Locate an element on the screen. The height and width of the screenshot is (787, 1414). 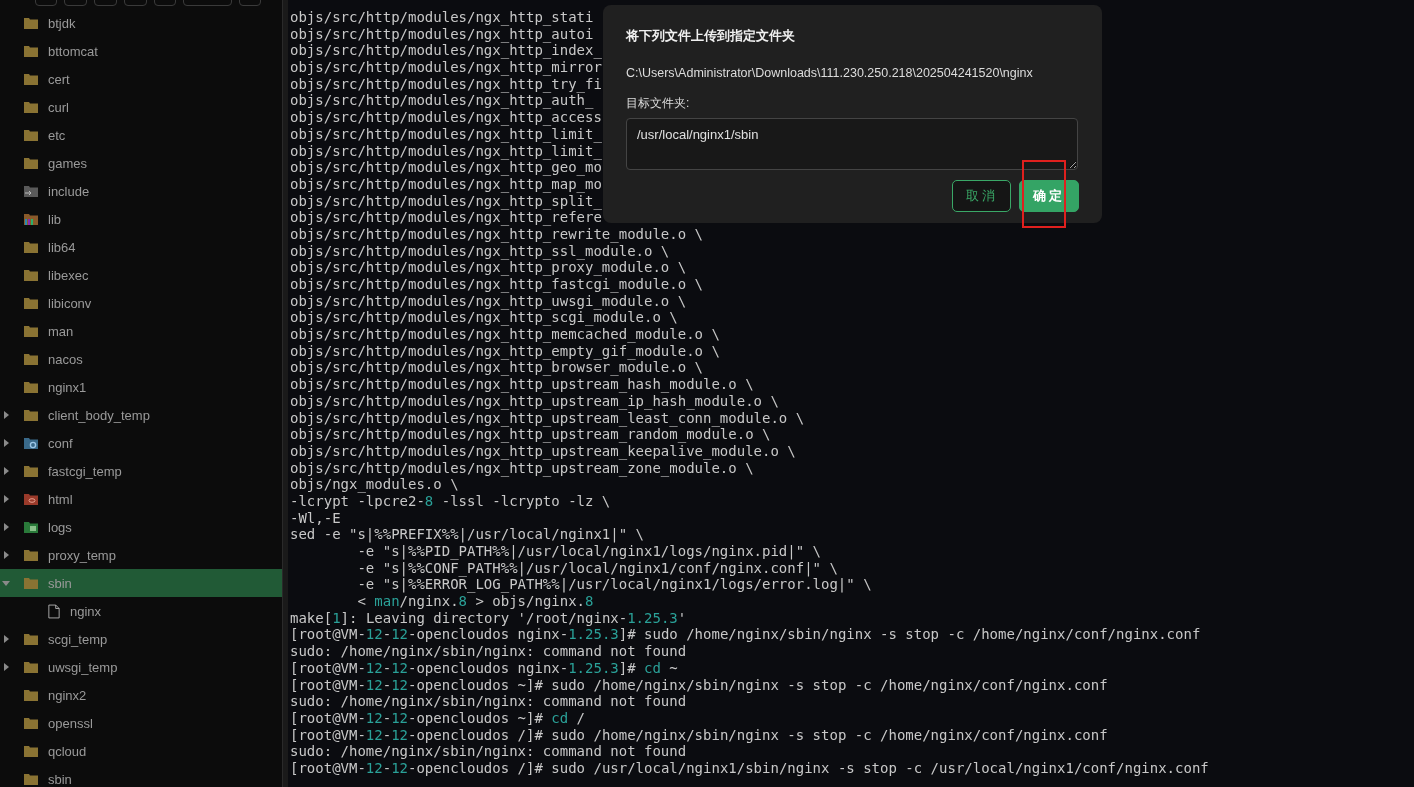
terminal-line: objs/src/http/modules/ngx_http_upstream_zone_module.o \ is located at coordinates (522, 468).